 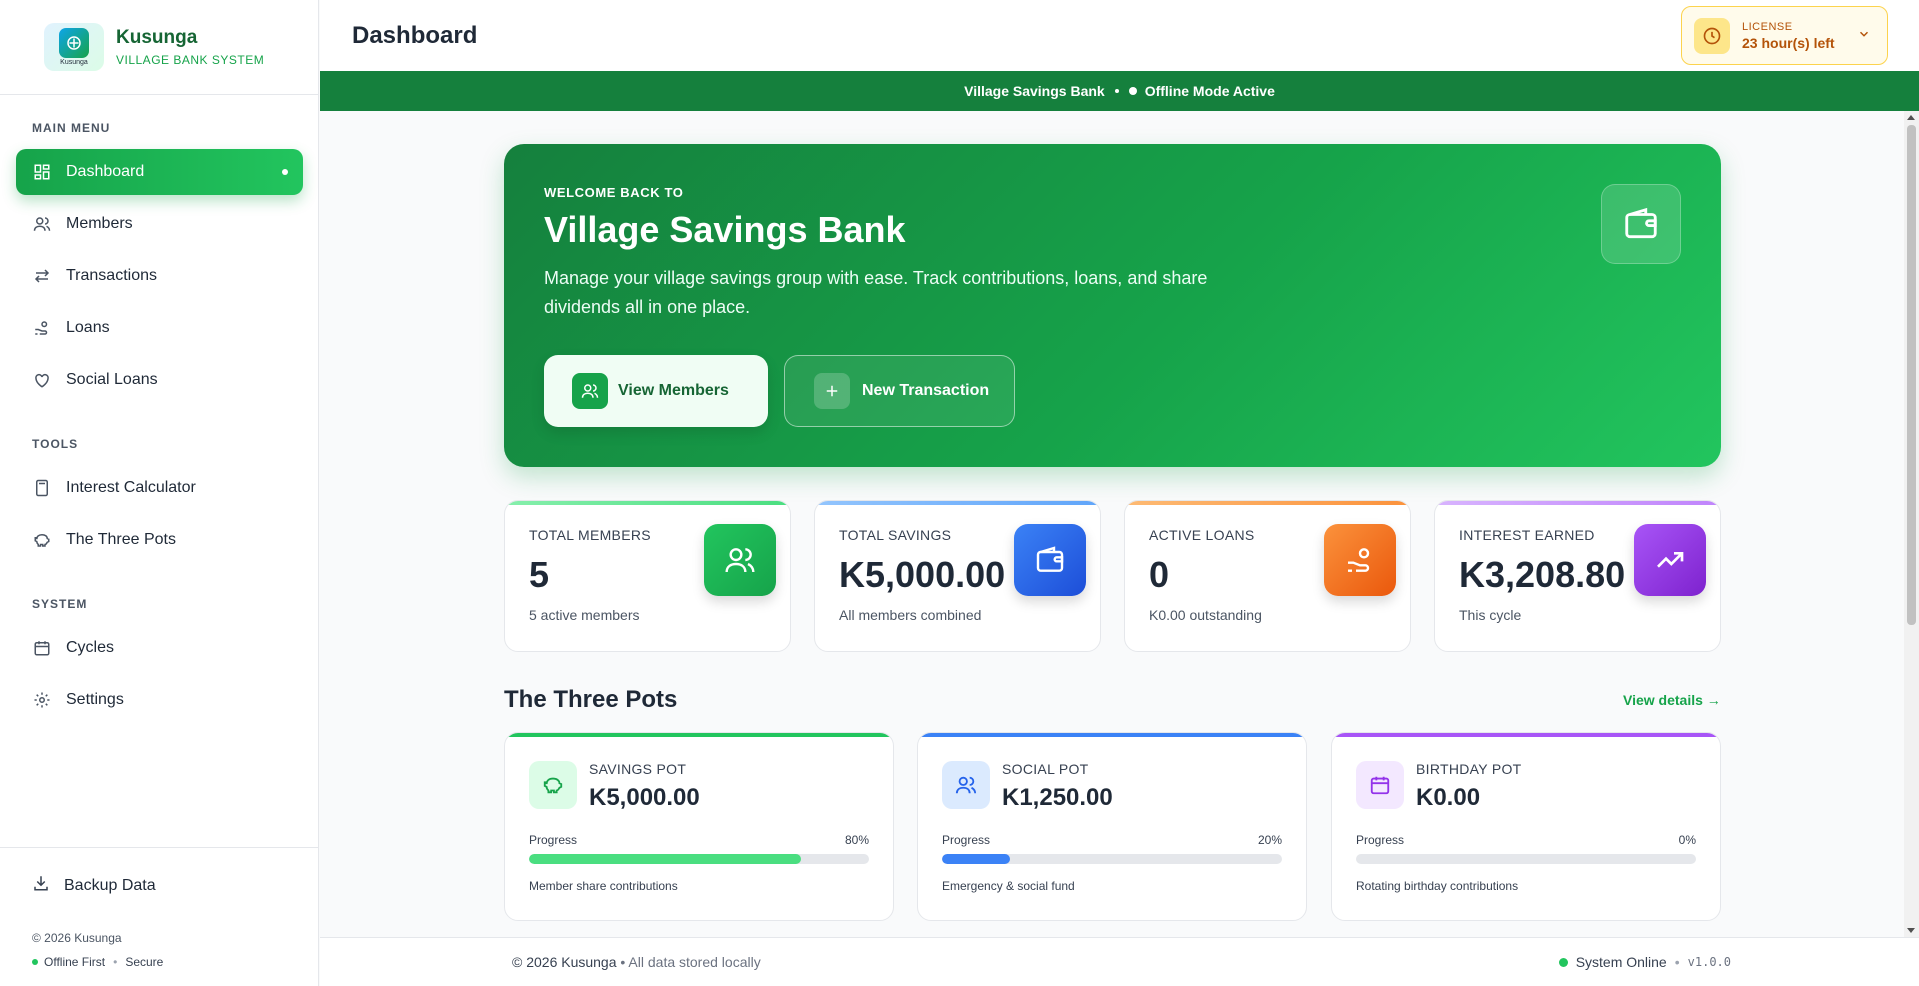 What do you see at coordinates (673, 390) in the screenshot?
I see `view-members-label: View Members` at bounding box center [673, 390].